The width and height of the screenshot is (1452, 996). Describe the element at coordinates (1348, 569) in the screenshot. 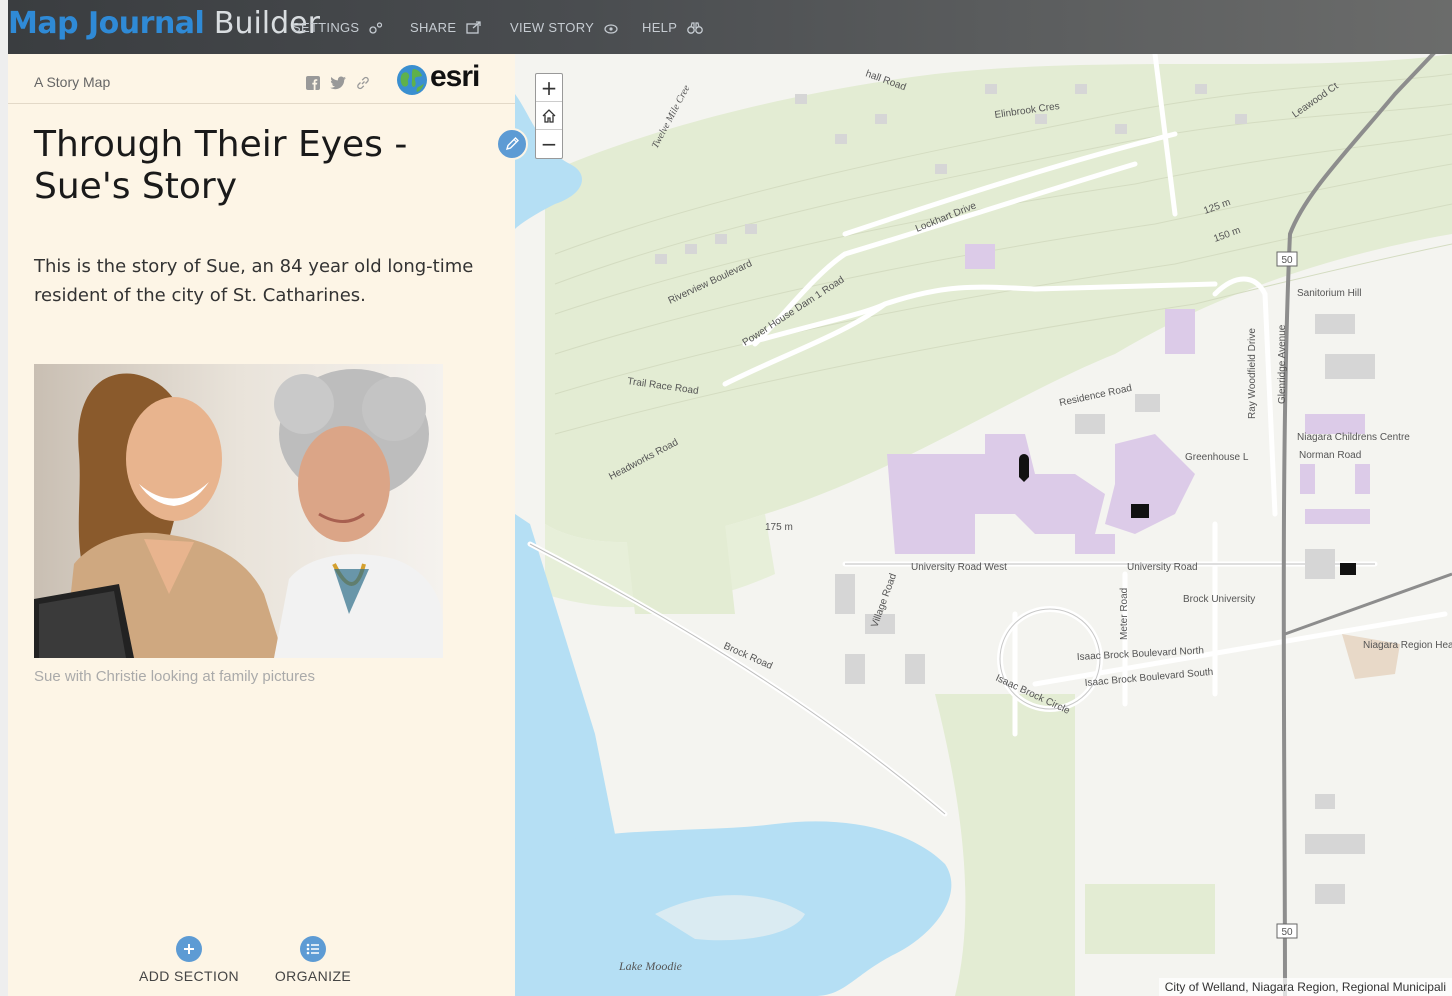

I see `cafe-icon` at that location.